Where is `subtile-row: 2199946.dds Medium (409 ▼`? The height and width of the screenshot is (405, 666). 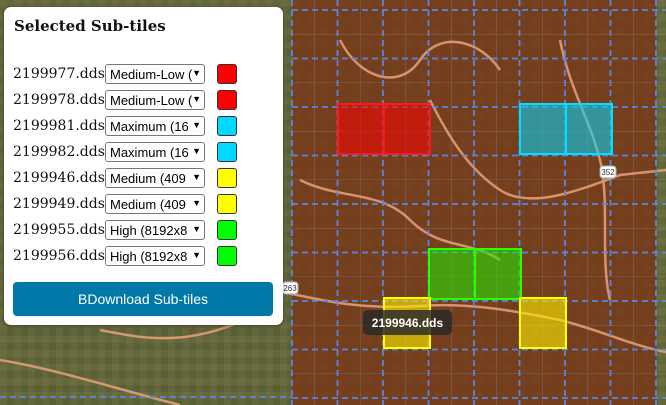
subtile-row: 2199946.dds Medium (409 ▼ is located at coordinates (125, 178).